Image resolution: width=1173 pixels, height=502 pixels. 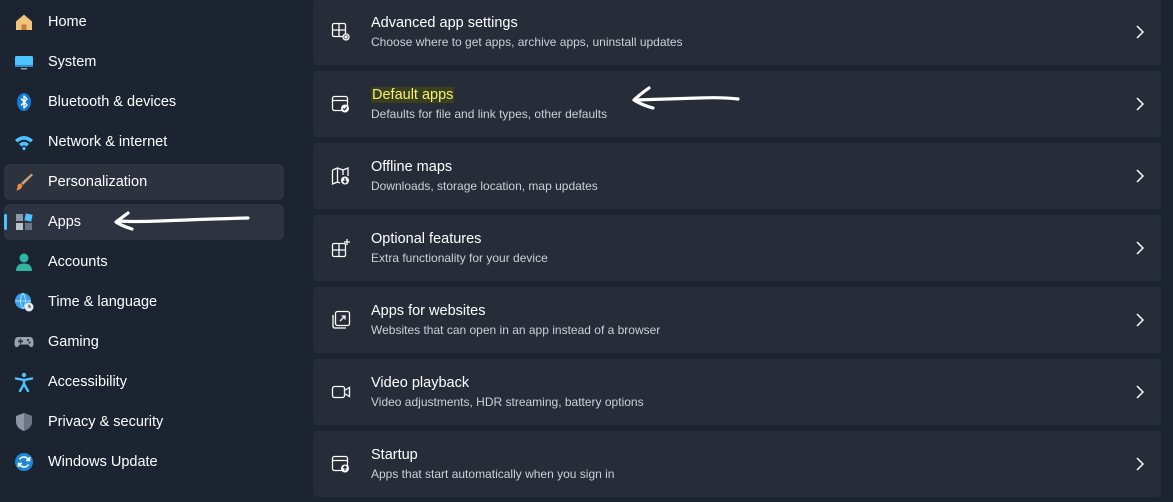 I want to click on sidebar-item-windows-update: Windows Update, so click(x=144, y=462).